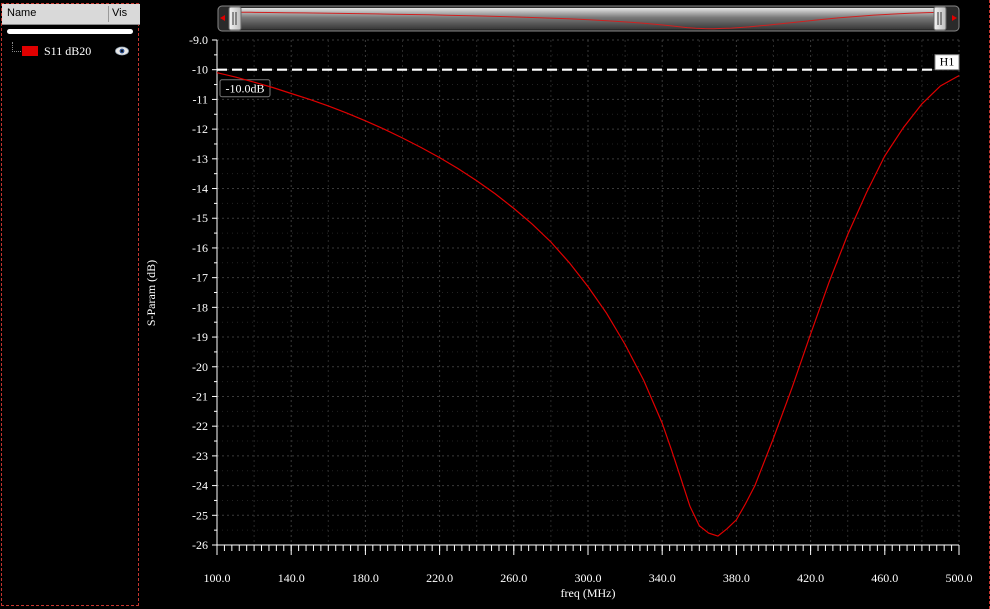 The image size is (990, 609). I want to click on y-tick-label: -13, so click(200, 159).